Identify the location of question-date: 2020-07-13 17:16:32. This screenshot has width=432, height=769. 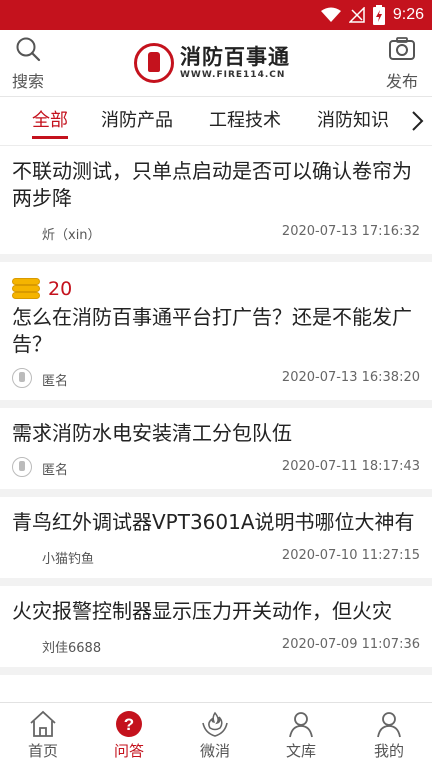
(350, 231).